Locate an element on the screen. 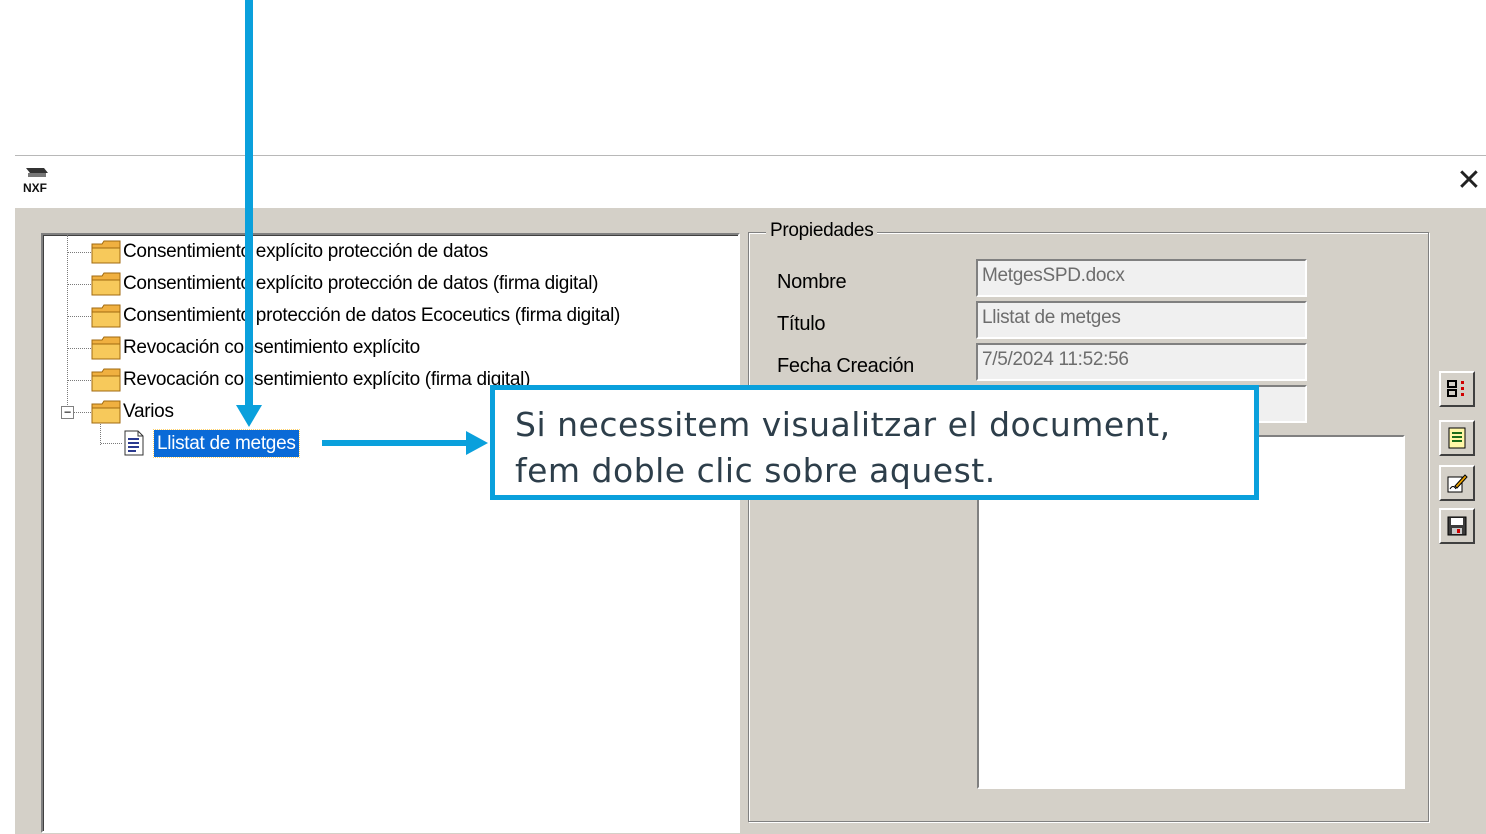 The image size is (1486, 834). sign-button is located at coordinates (1457, 483).